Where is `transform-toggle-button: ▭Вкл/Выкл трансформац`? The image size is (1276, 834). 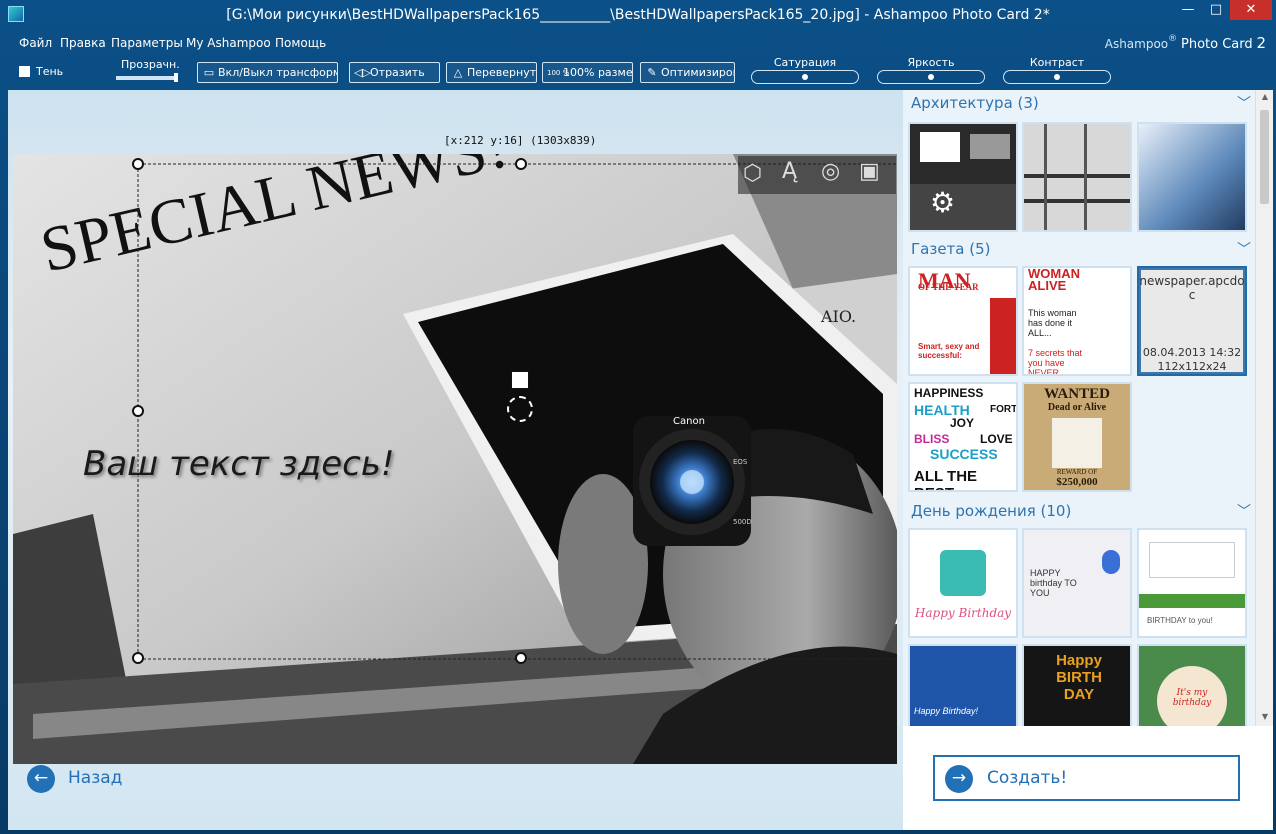
transform-toggle-button: ▭Вкл/Выкл трансформац is located at coordinates (267, 72).